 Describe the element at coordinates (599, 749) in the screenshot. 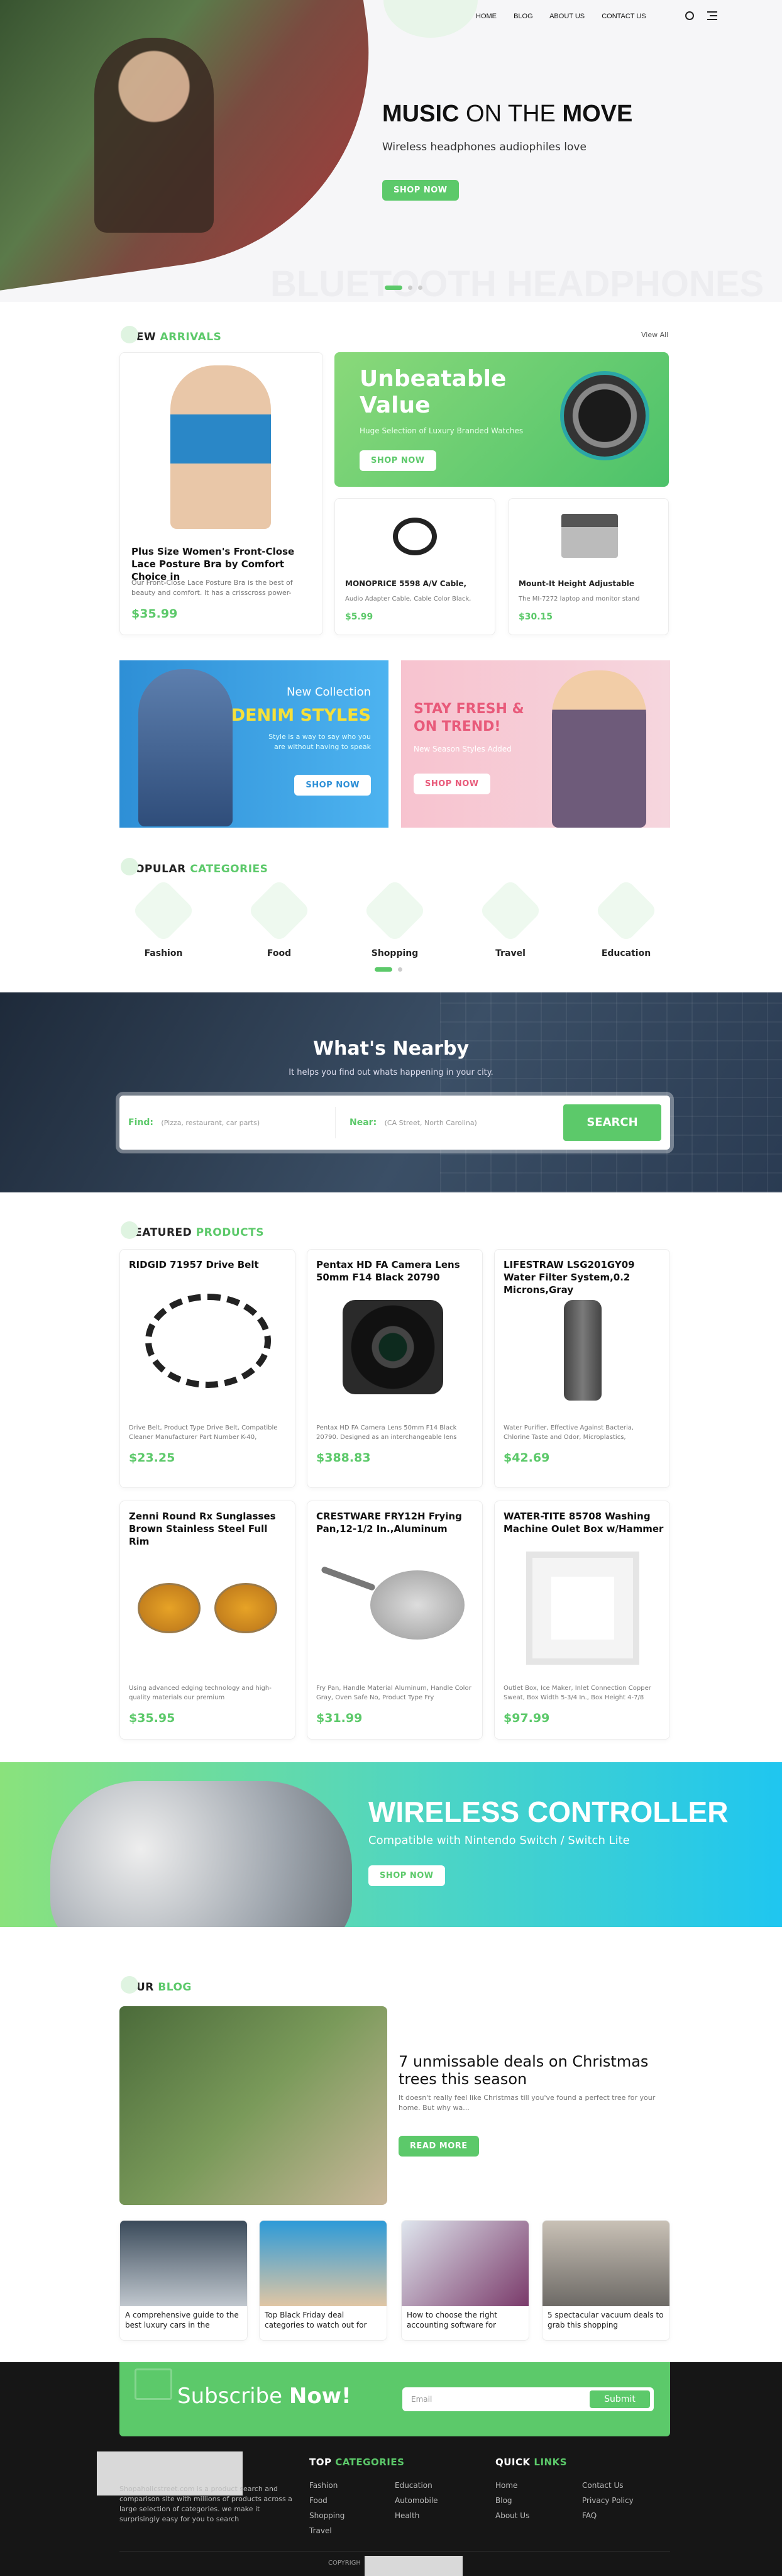

I see `fresh-image` at that location.